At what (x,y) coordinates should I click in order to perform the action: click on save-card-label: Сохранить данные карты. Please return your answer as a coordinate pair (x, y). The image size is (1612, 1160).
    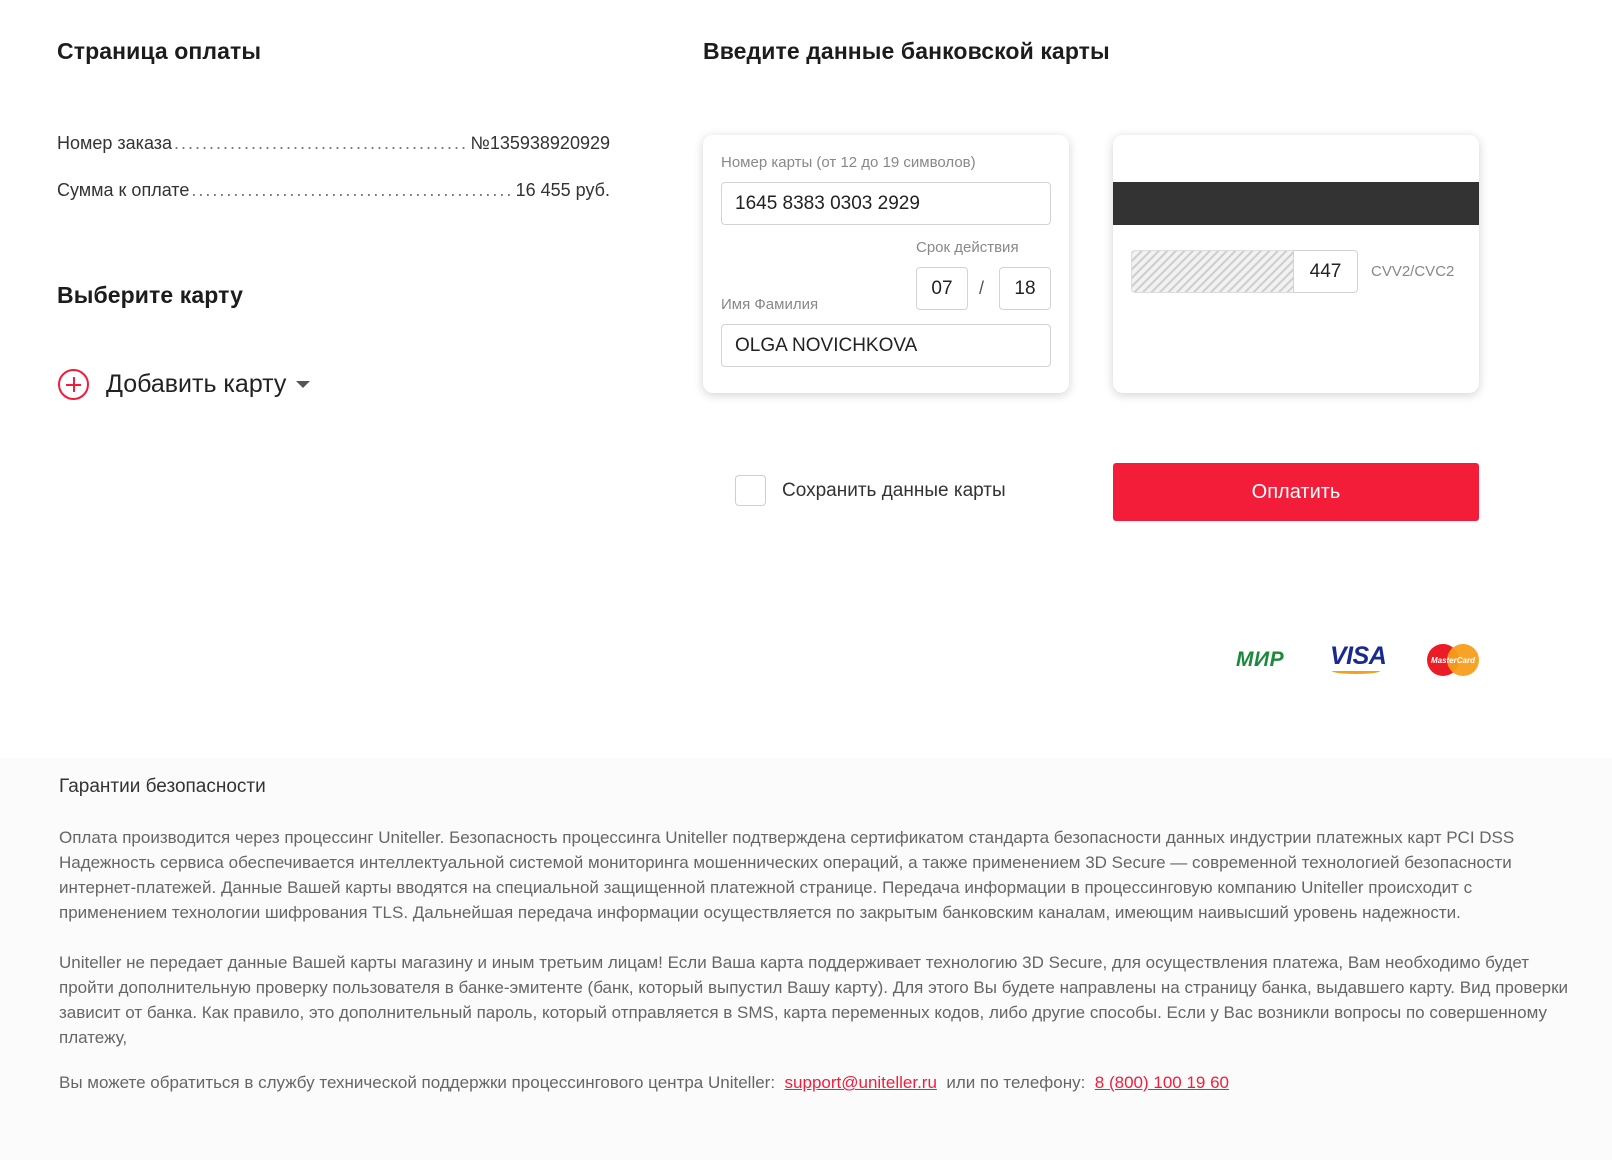
    Looking at the image, I should click on (894, 490).